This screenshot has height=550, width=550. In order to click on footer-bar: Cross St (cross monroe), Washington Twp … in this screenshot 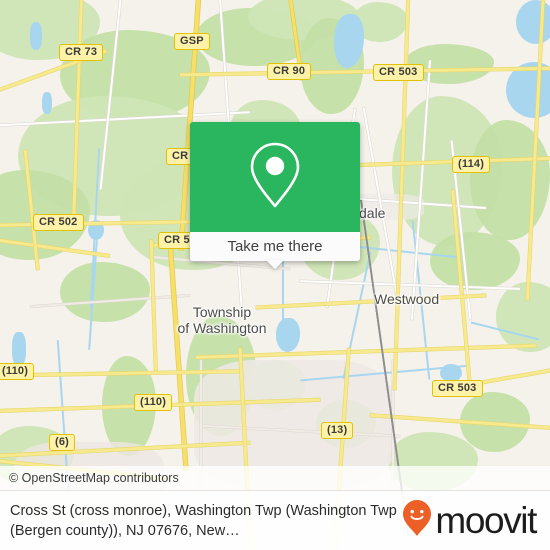, I will do `click(275, 520)`.